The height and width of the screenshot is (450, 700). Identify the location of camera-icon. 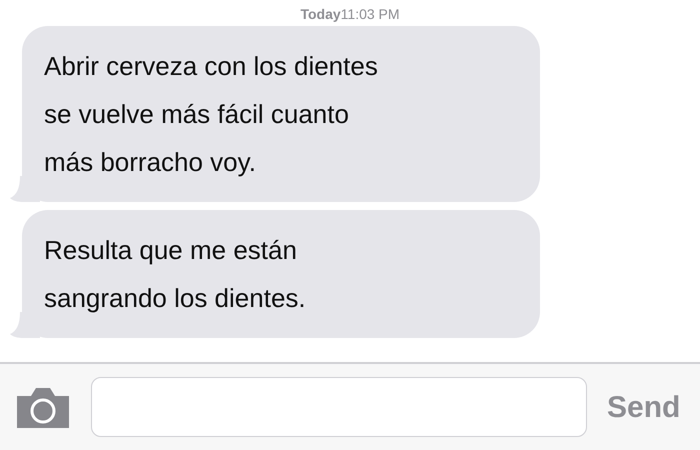
(43, 407).